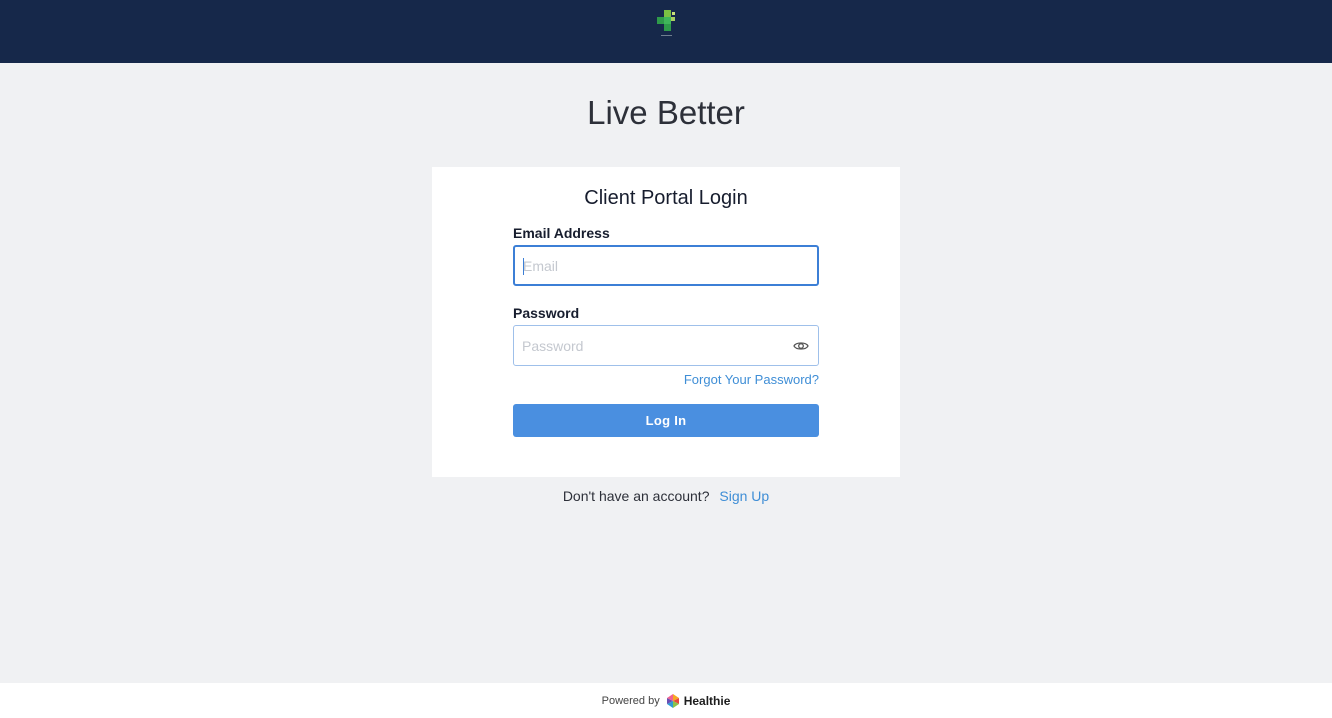 The width and height of the screenshot is (1332, 718). I want to click on text-caret, so click(523, 266).